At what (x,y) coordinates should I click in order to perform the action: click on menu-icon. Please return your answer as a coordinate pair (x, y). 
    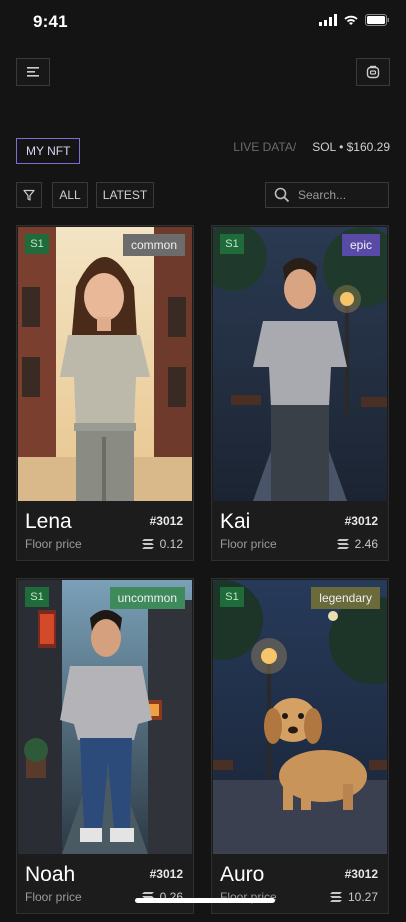
    Looking at the image, I should click on (33, 72).